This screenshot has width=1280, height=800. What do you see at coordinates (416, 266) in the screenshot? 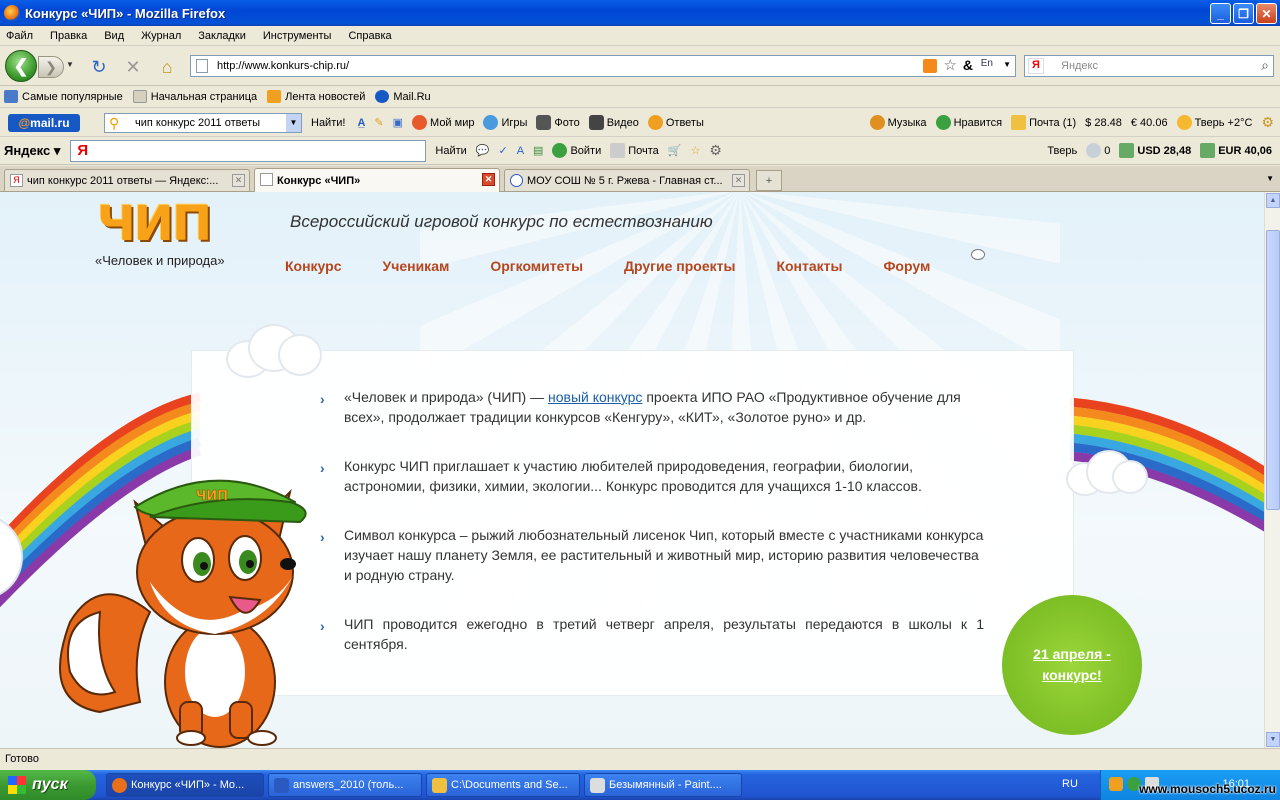
I see `nav-students: Ученикам` at bounding box center [416, 266].